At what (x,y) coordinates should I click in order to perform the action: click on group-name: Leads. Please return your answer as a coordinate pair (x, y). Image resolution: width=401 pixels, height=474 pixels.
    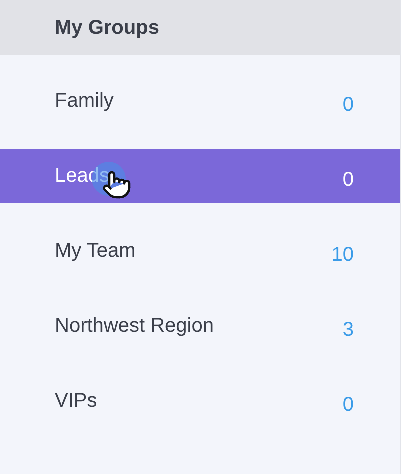
    Looking at the image, I should click on (82, 176).